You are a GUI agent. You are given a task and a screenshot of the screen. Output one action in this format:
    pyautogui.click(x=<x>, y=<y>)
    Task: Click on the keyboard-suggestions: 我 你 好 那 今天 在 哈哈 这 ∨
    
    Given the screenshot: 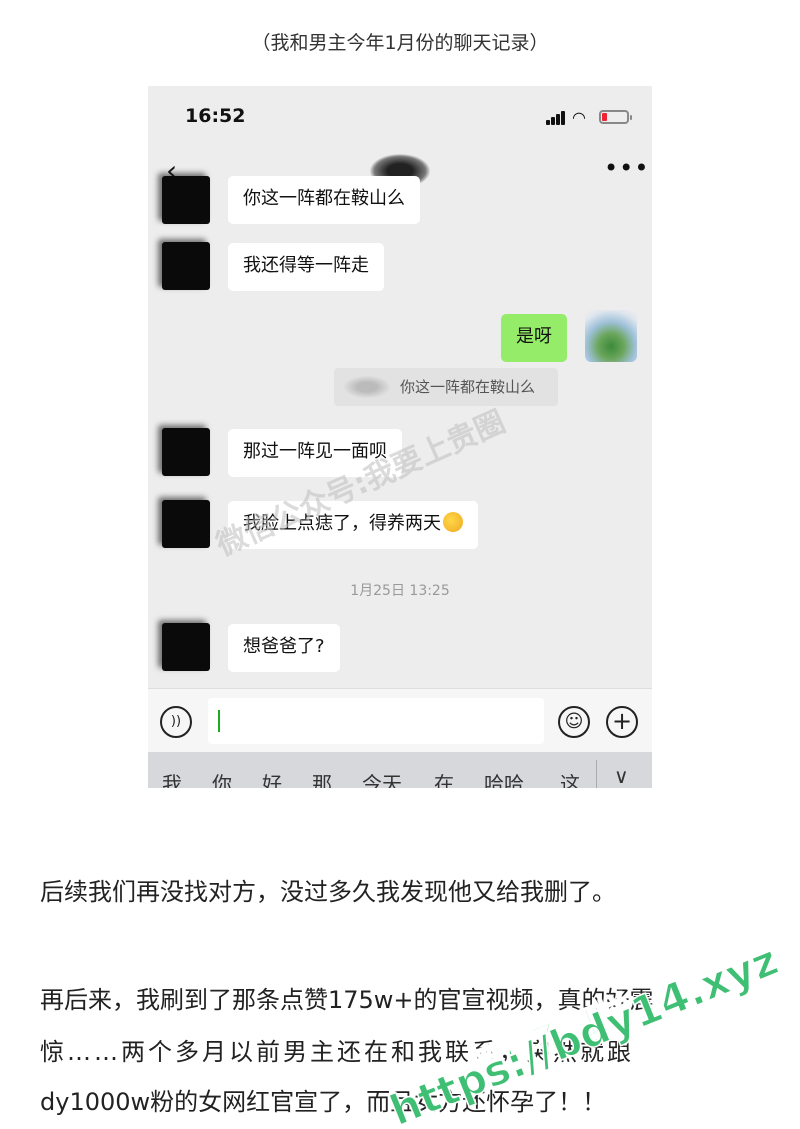 What is the action you would take?
    pyautogui.click(x=400, y=770)
    